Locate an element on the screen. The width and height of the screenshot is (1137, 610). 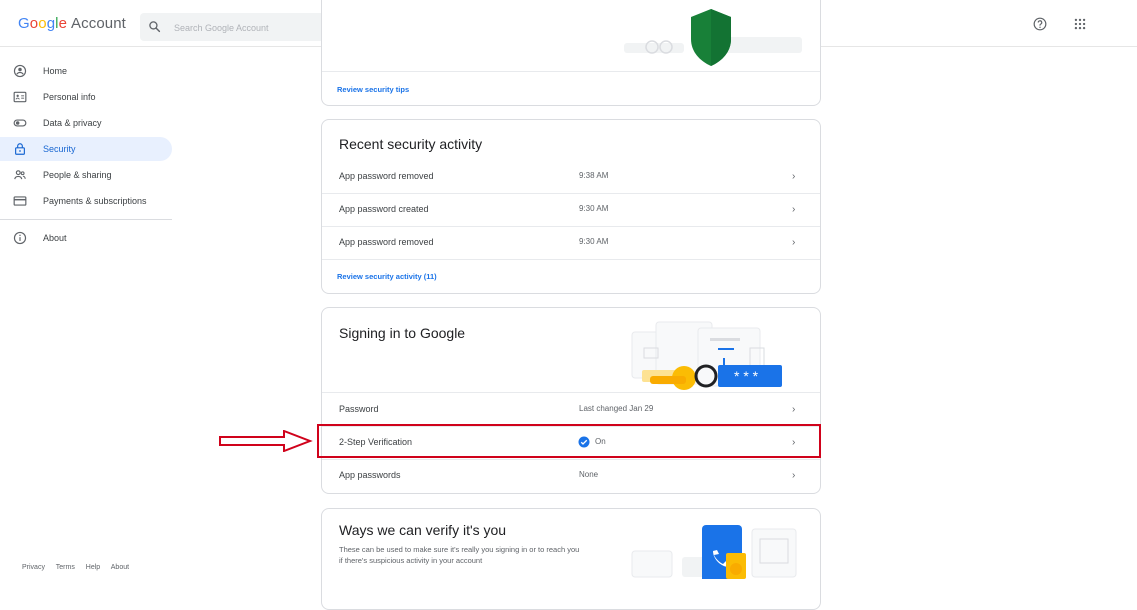
annotation-arrow-icon is located at coordinates (266, 441).